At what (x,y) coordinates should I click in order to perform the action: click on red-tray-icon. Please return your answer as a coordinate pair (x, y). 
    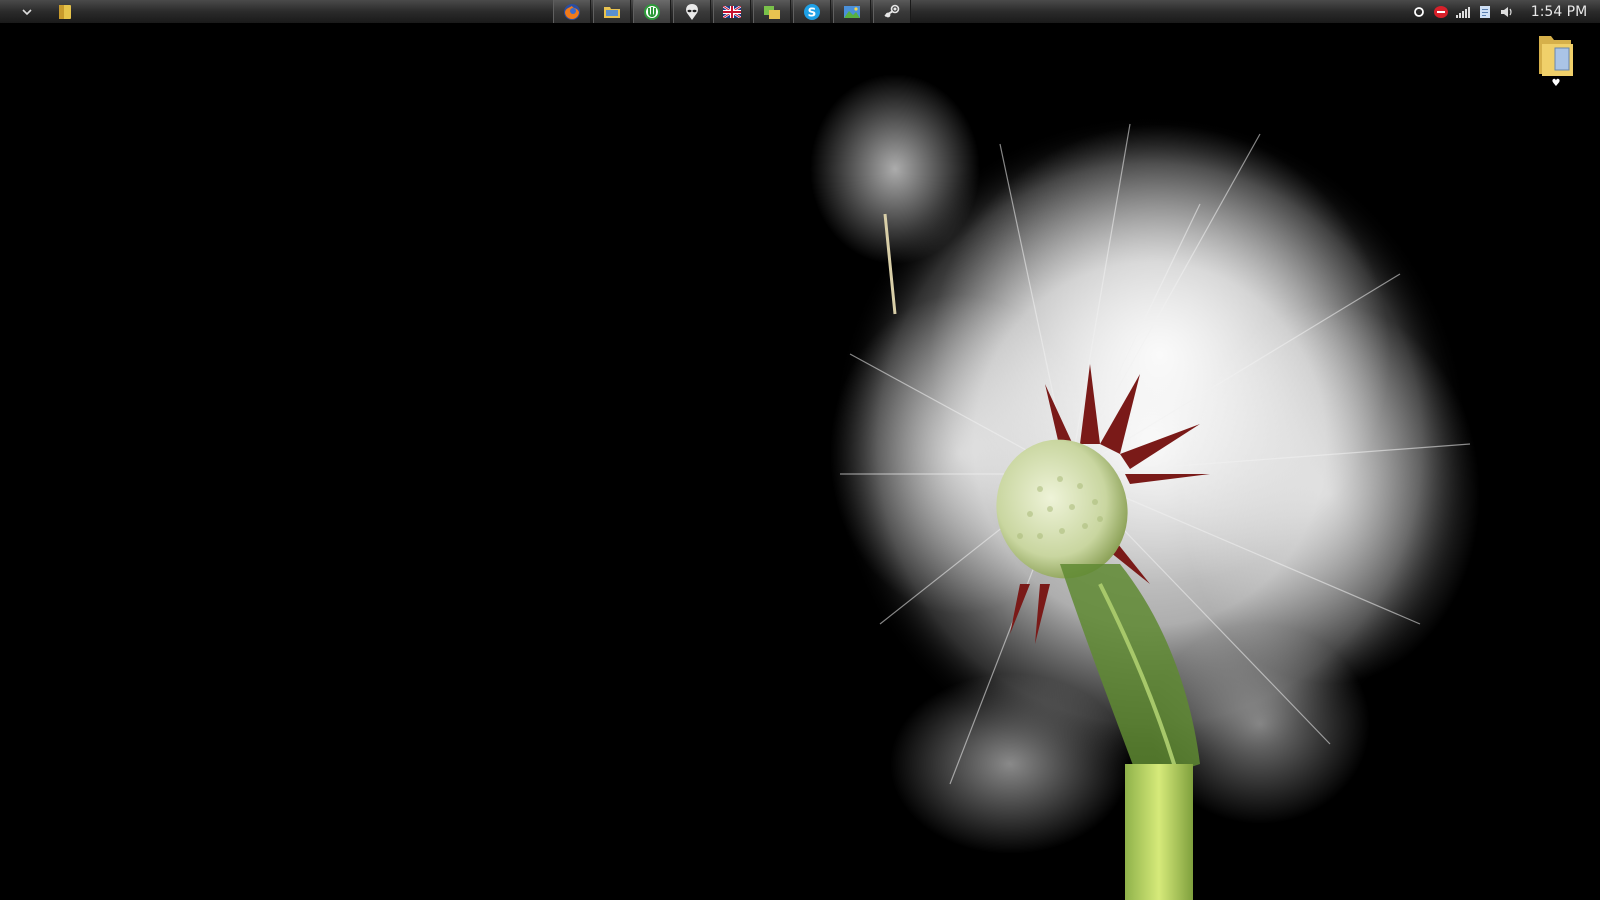
    Looking at the image, I should click on (1441, 11).